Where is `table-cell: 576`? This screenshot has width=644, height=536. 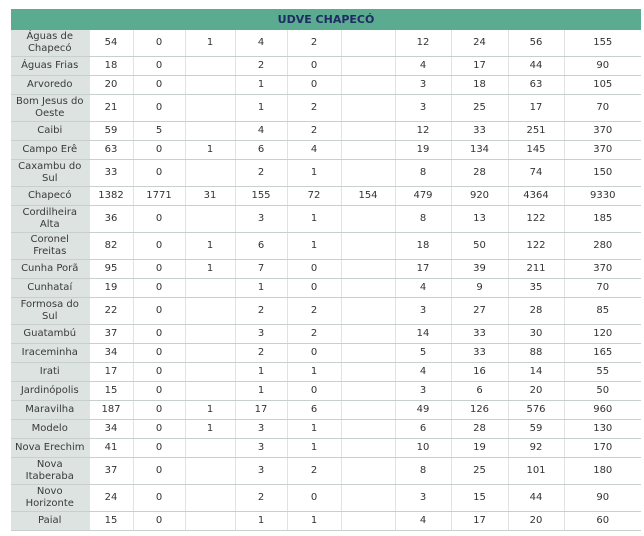
table-cell: 576 is located at coordinates (536, 410).